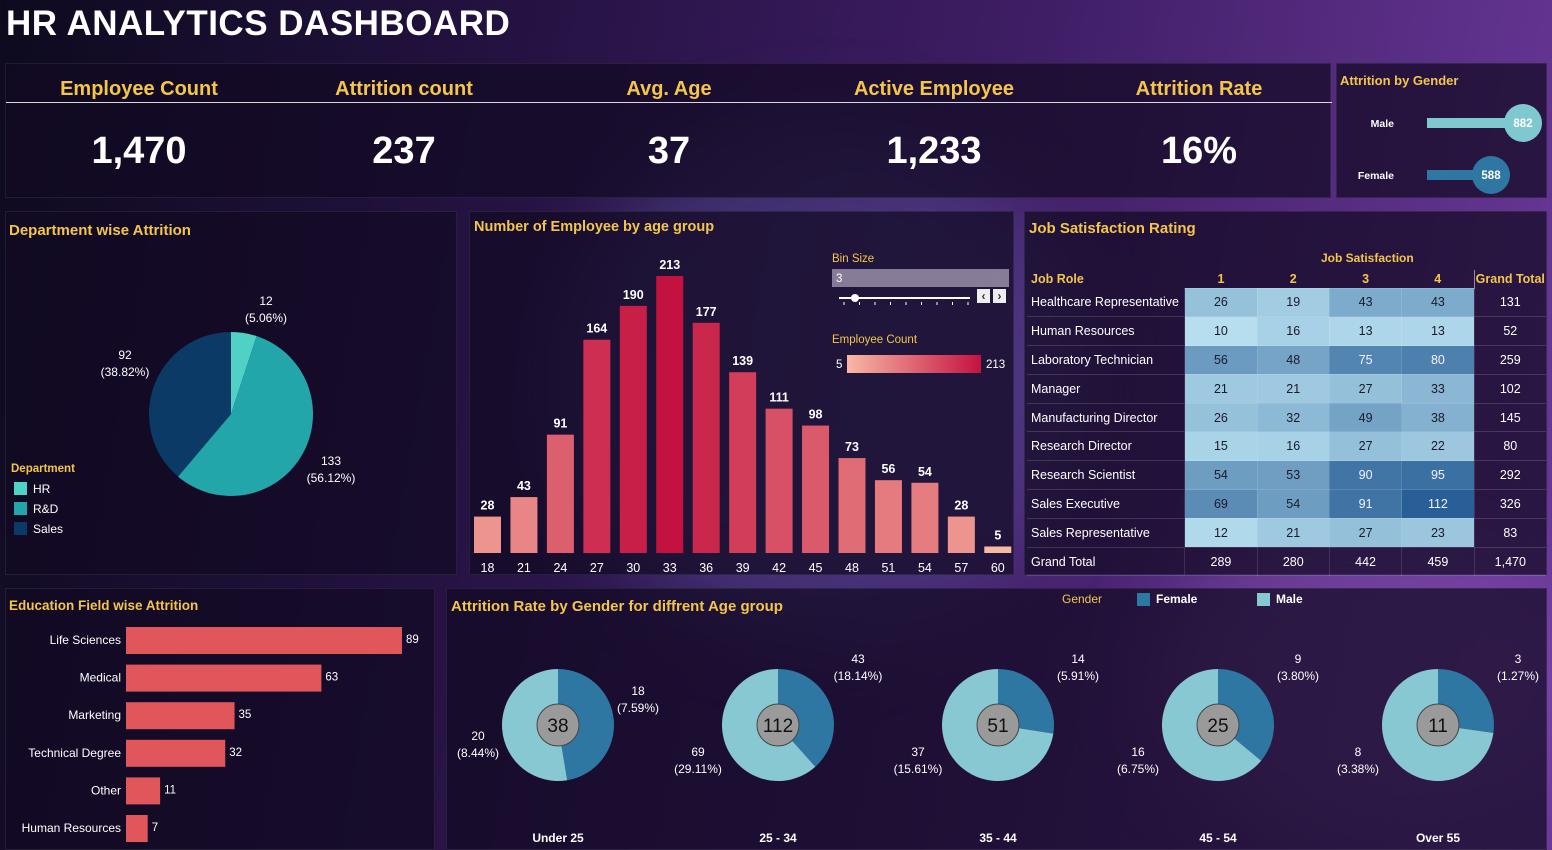 This screenshot has width=1552, height=850. What do you see at coordinates (633, 295) in the screenshot?
I see `age-bar-value: 190` at bounding box center [633, 295].